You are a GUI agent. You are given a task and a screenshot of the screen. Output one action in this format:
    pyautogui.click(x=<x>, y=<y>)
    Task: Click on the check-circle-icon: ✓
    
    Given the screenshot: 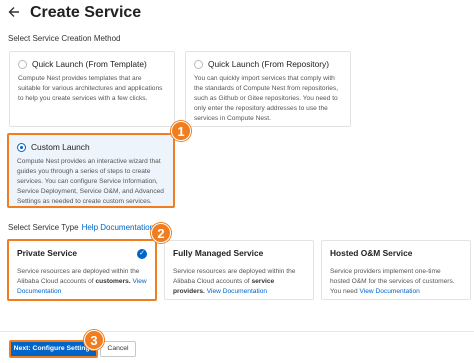 What is the action you would take?
    pyautogui.click(x=142, y=254)
    